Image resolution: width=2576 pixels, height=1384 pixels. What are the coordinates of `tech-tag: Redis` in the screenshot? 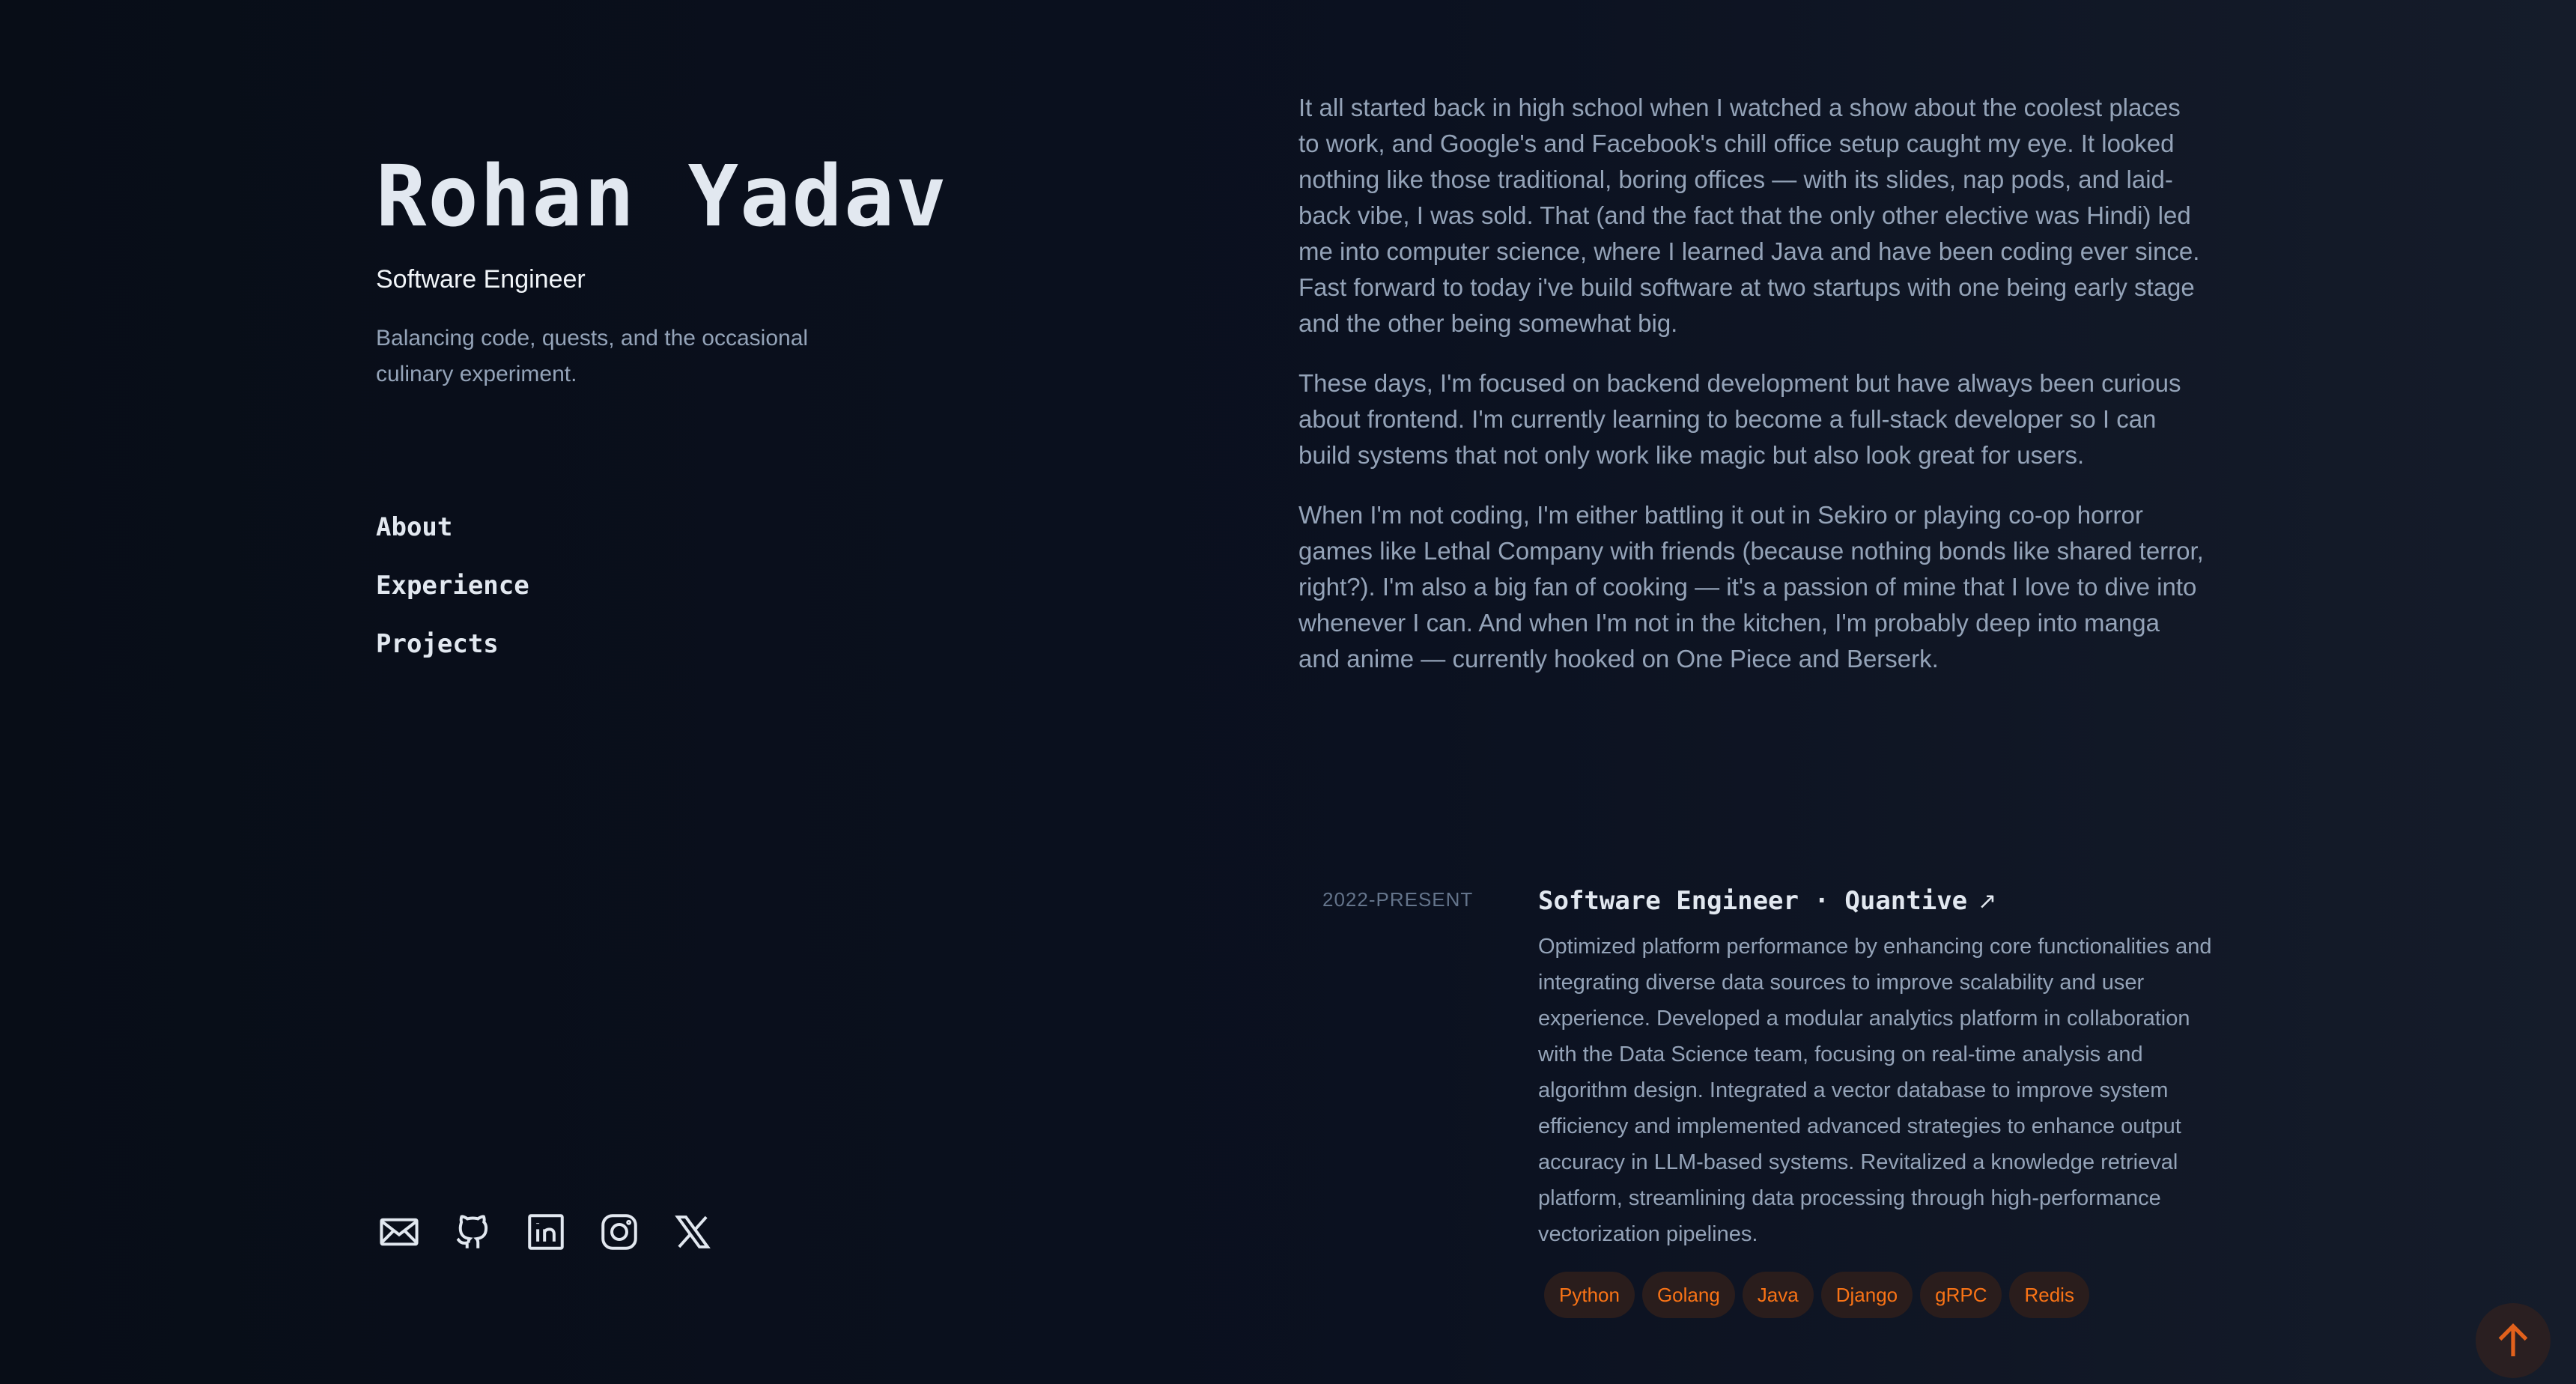 It's located at (2049, 1295).